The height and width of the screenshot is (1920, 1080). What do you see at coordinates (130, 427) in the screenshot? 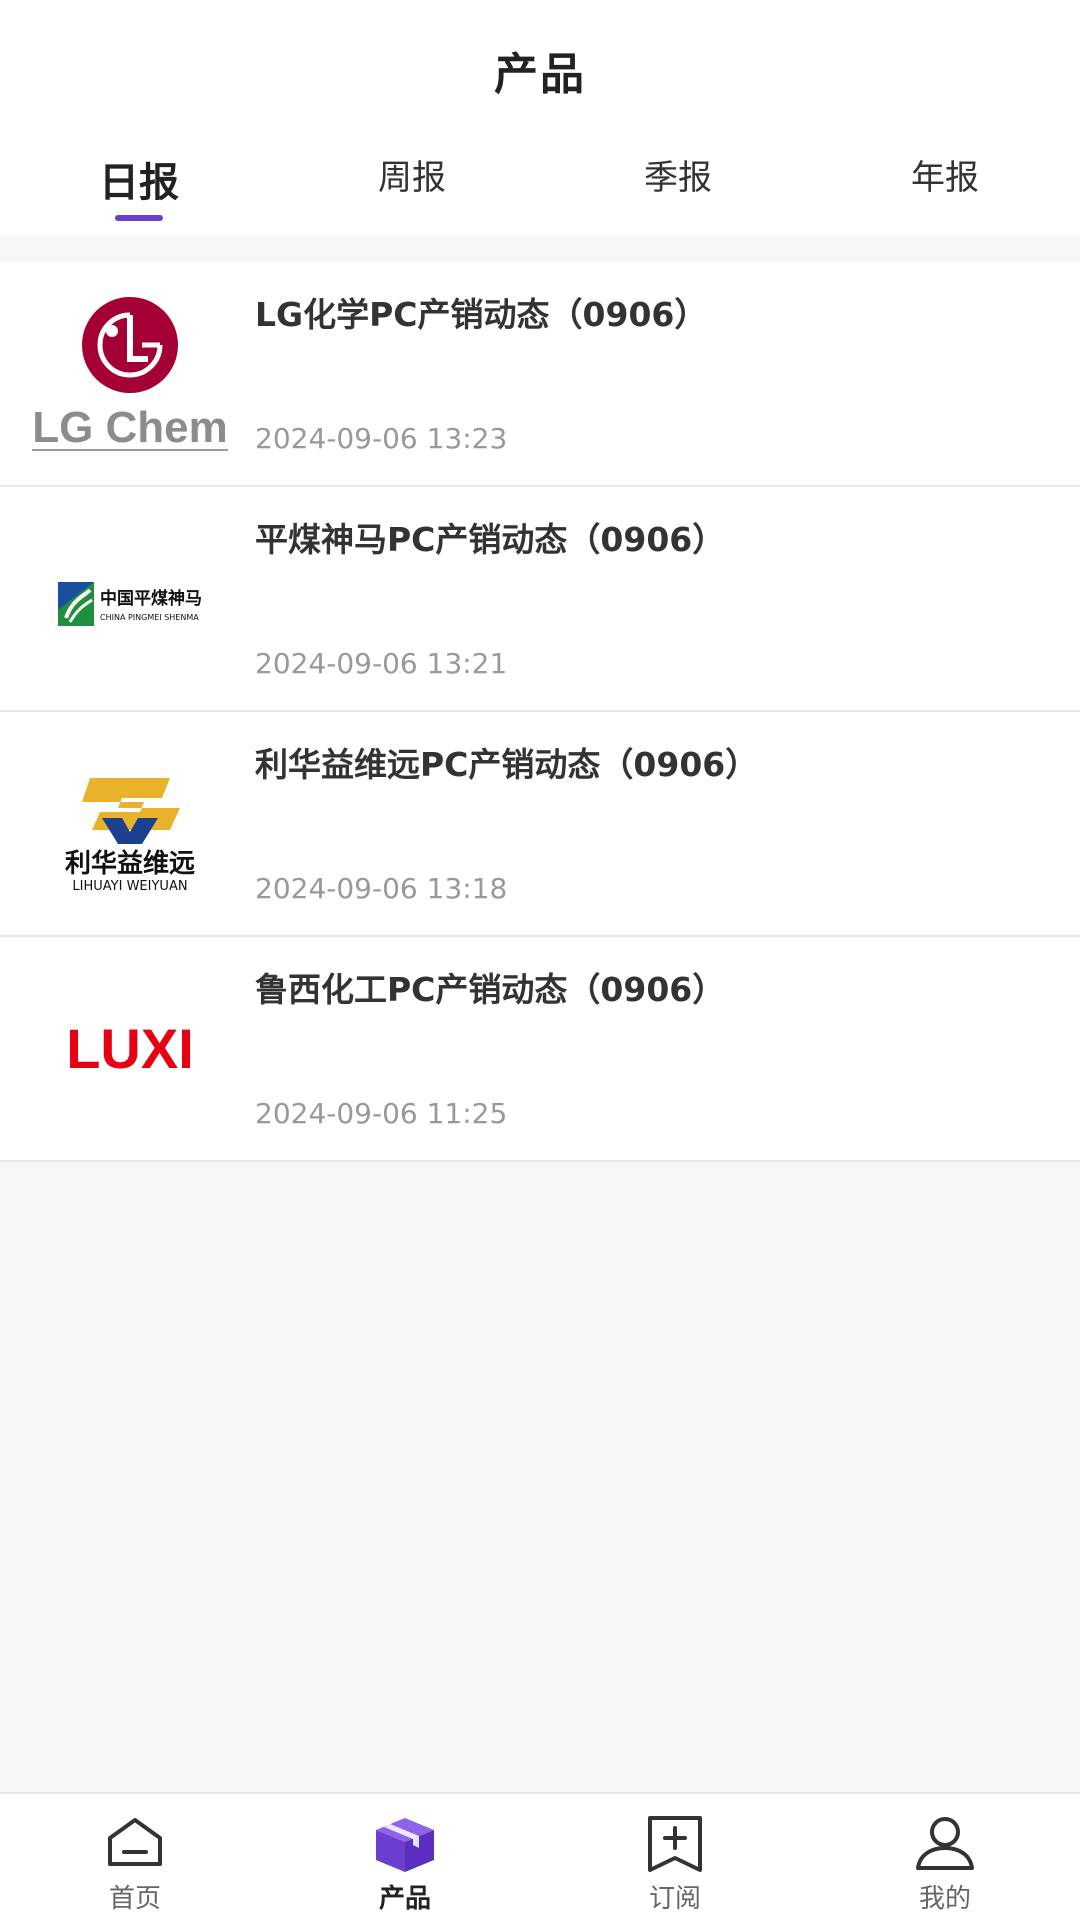
I see `logo-text: LG Chem` at bounding box center [130, 427].